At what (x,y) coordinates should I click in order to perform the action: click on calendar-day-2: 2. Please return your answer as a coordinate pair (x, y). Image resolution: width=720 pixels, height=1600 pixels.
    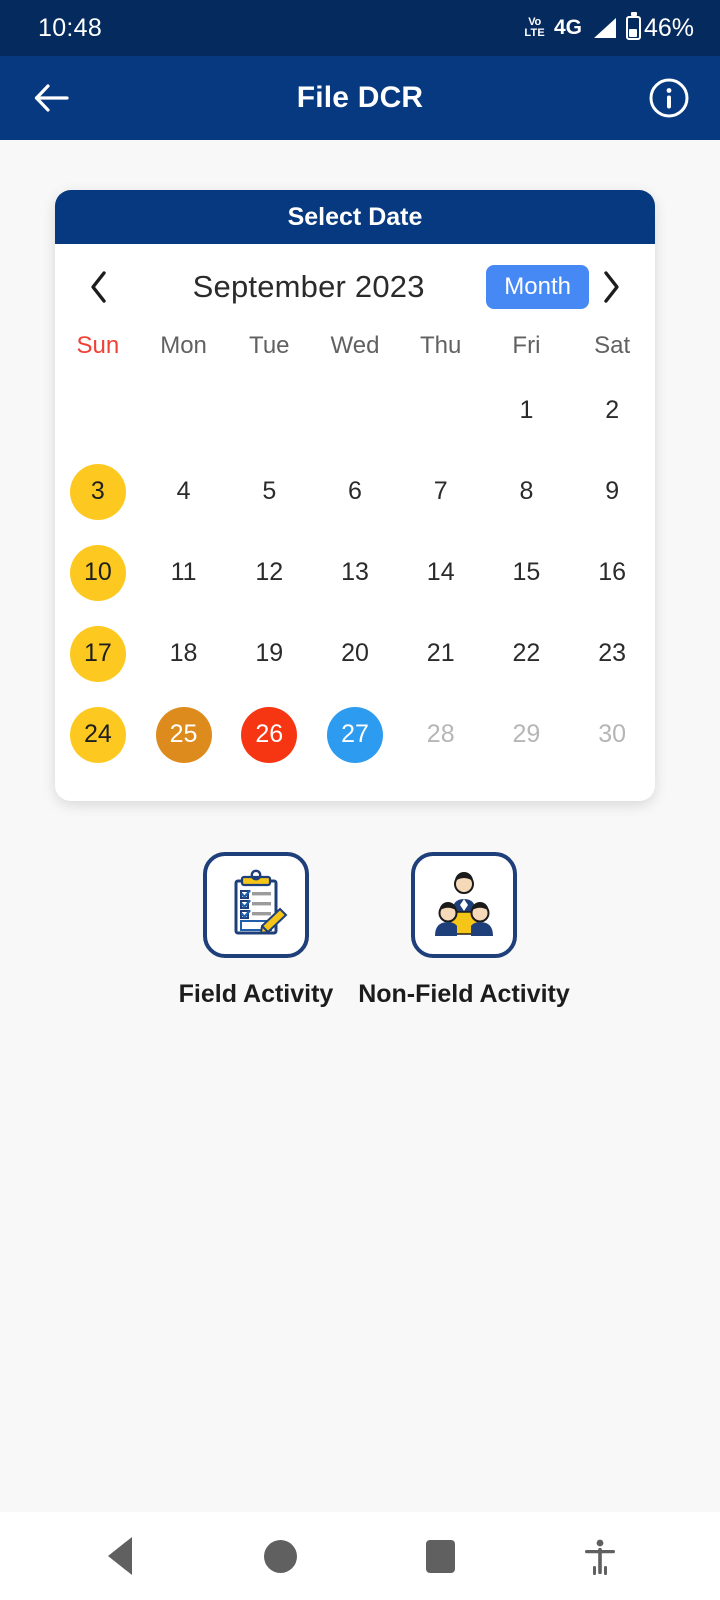
    Looking at the image, I should click on (612, 411).